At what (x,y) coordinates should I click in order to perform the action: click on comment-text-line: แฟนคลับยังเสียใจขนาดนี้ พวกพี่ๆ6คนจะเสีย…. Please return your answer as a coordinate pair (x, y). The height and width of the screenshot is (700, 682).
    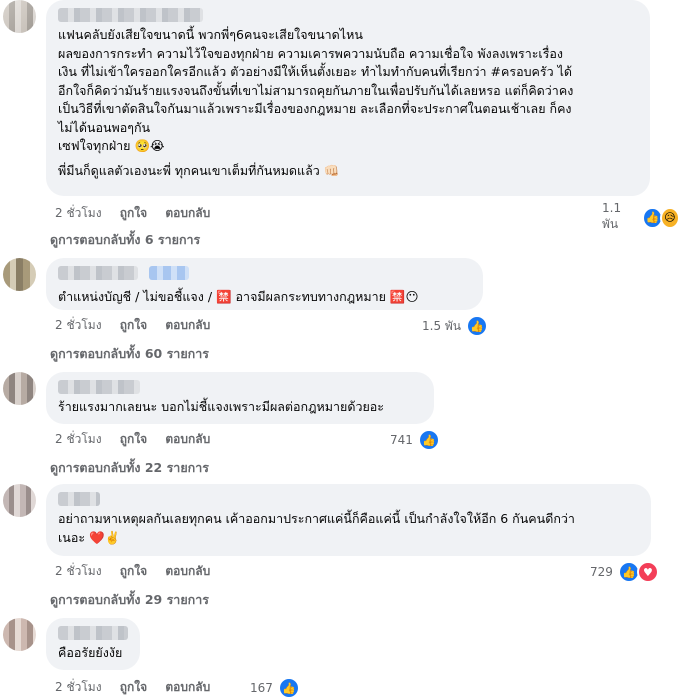
    Looking at the image, I should click on (210, 34).